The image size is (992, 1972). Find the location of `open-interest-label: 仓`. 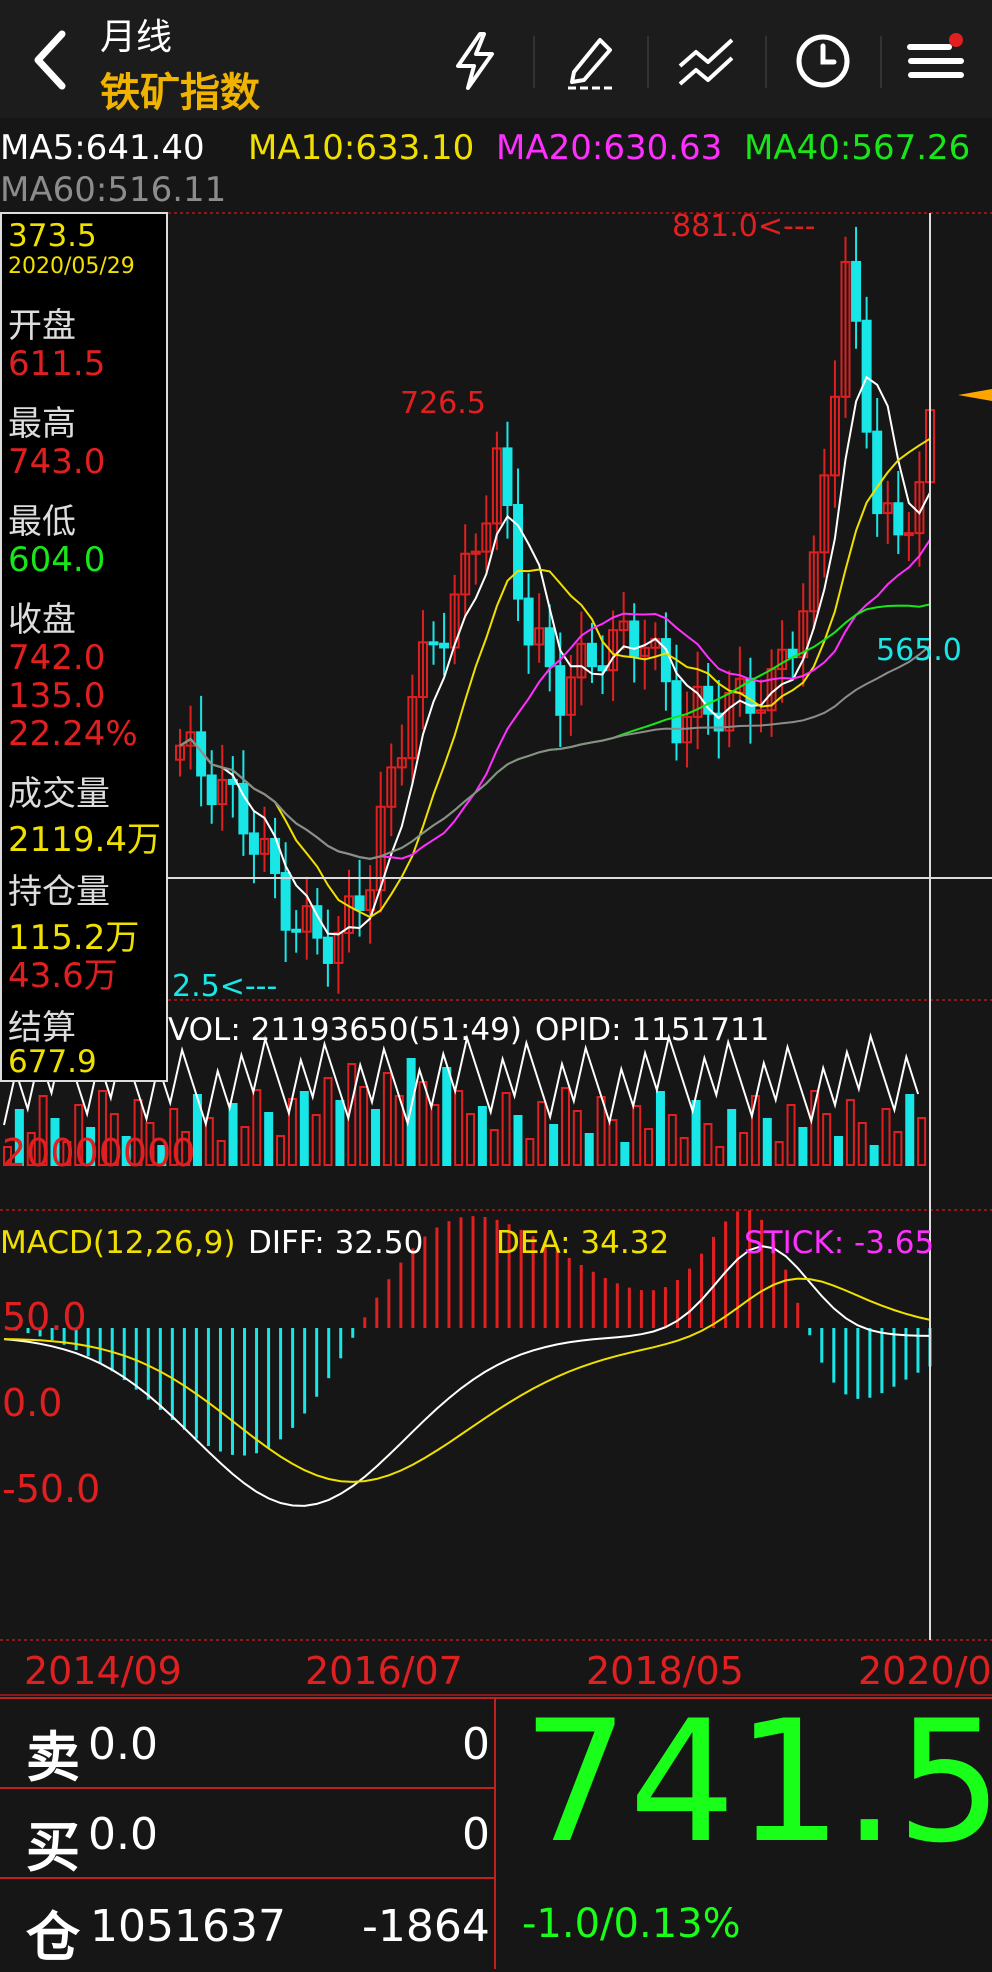

open-interest-label: 仓 is located at coordinates (53, 1937).